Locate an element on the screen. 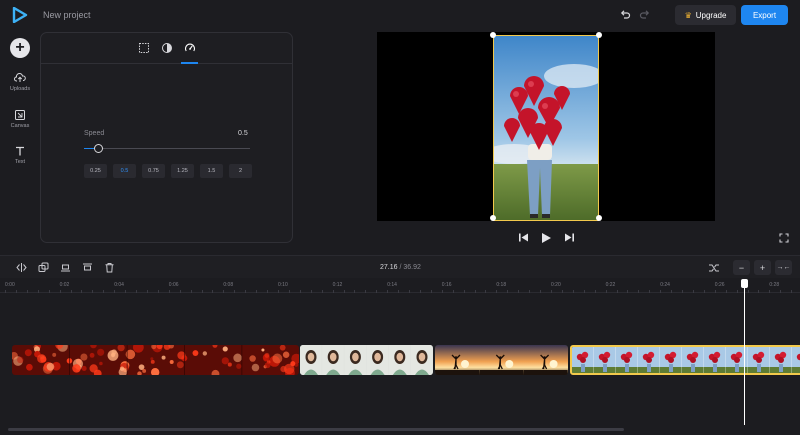  zoom-in-button: + is located at coordinates (762, 267).